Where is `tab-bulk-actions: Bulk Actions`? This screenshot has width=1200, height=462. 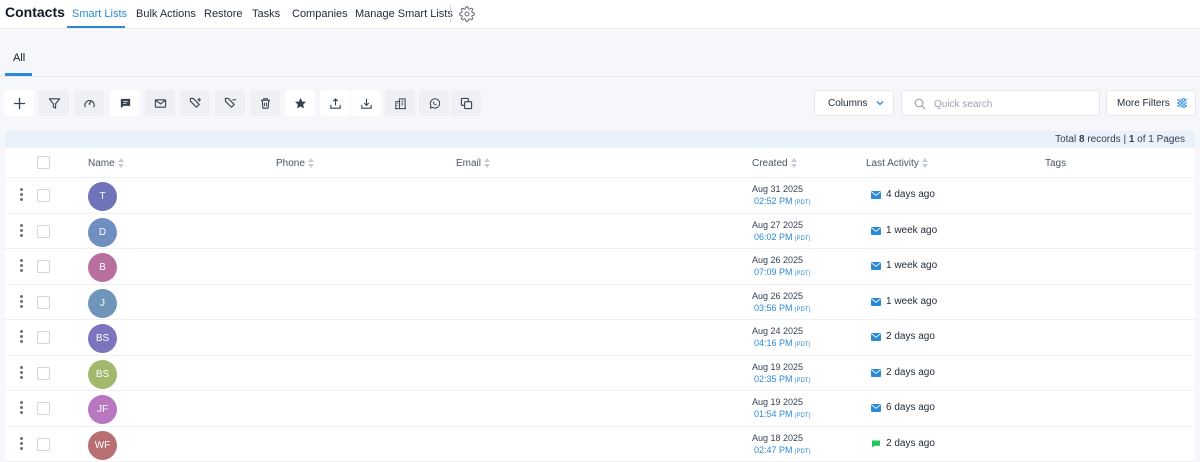 tab-bulk-actions: Bulk Actions is located at coordinates (166, 14).